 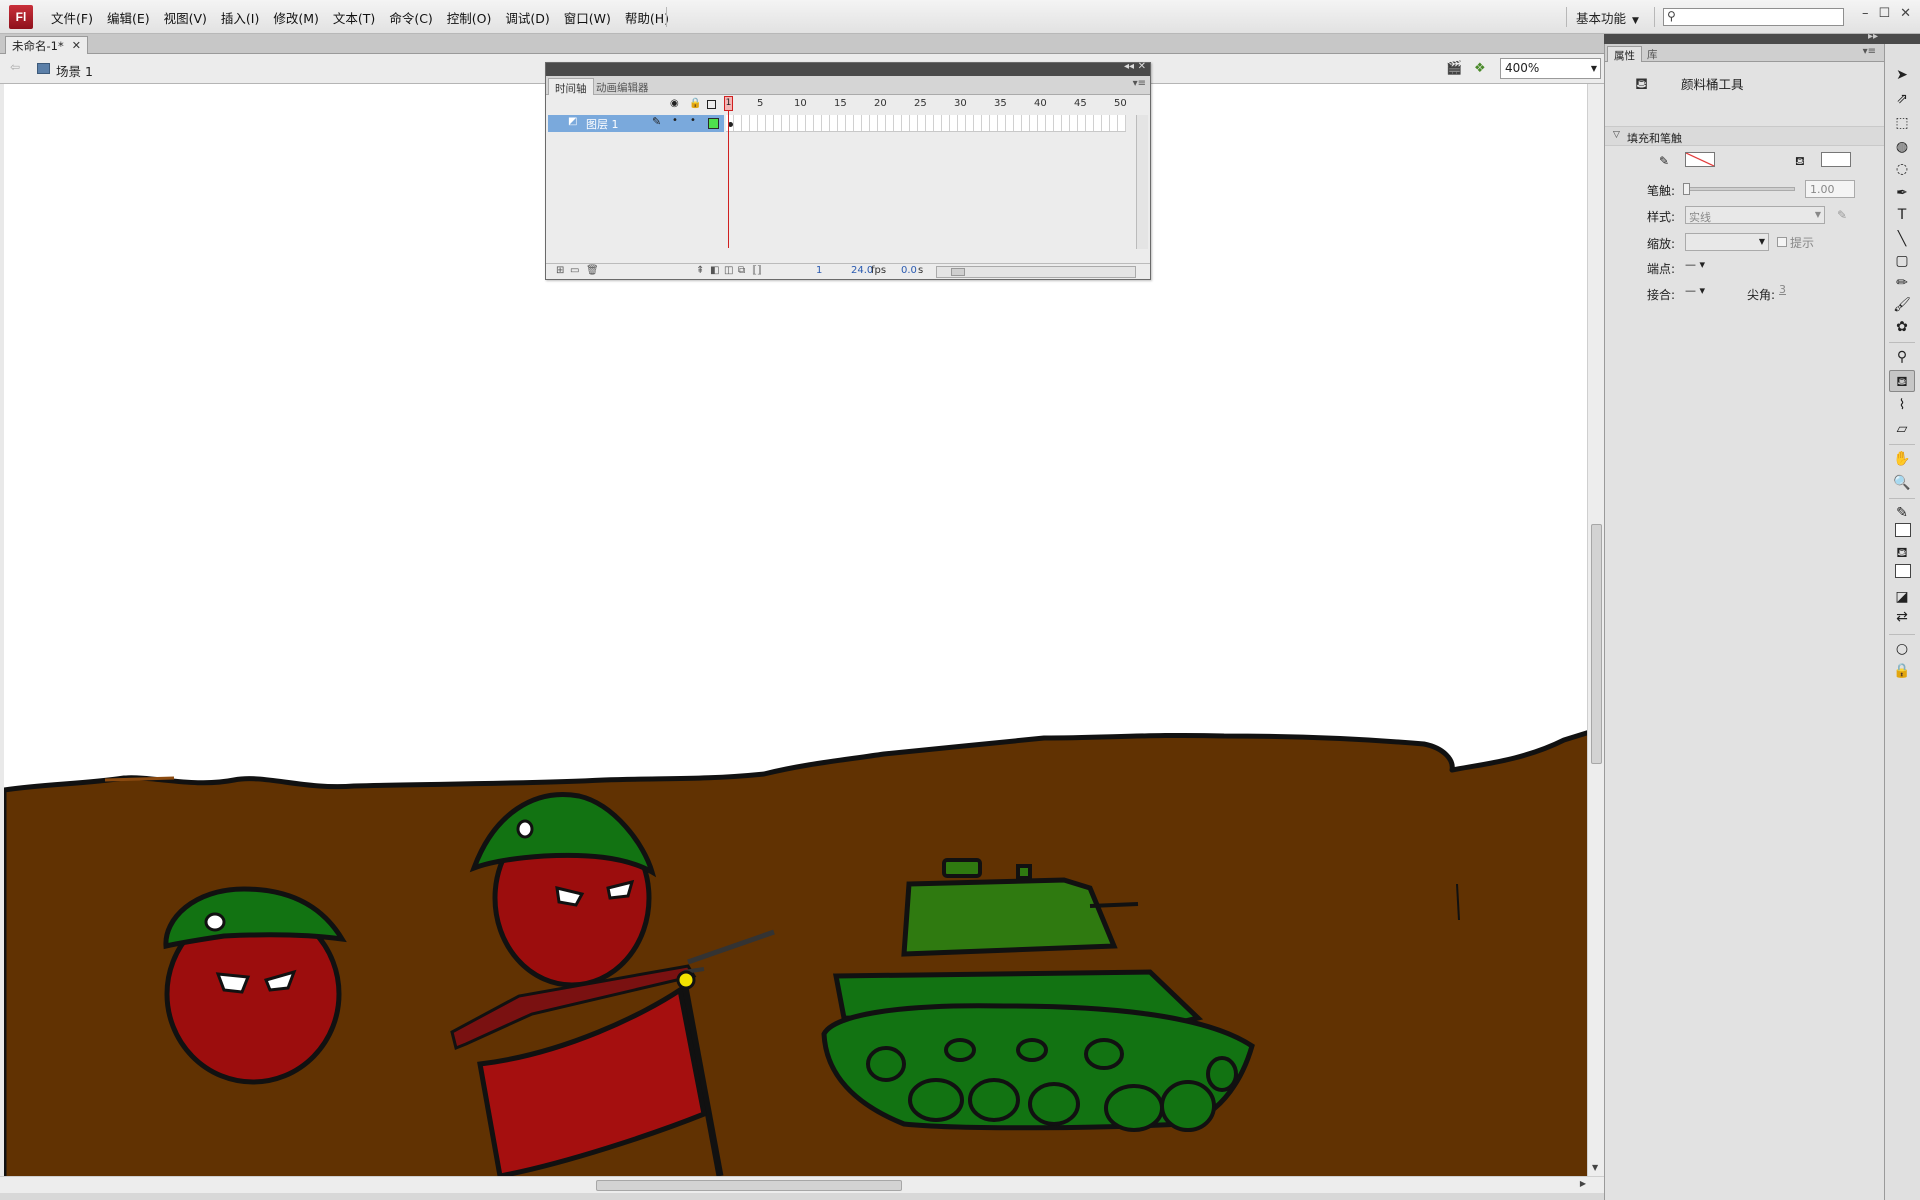 I want to click on hand-tool-icon: ✋, so click(x=1902, y=459).